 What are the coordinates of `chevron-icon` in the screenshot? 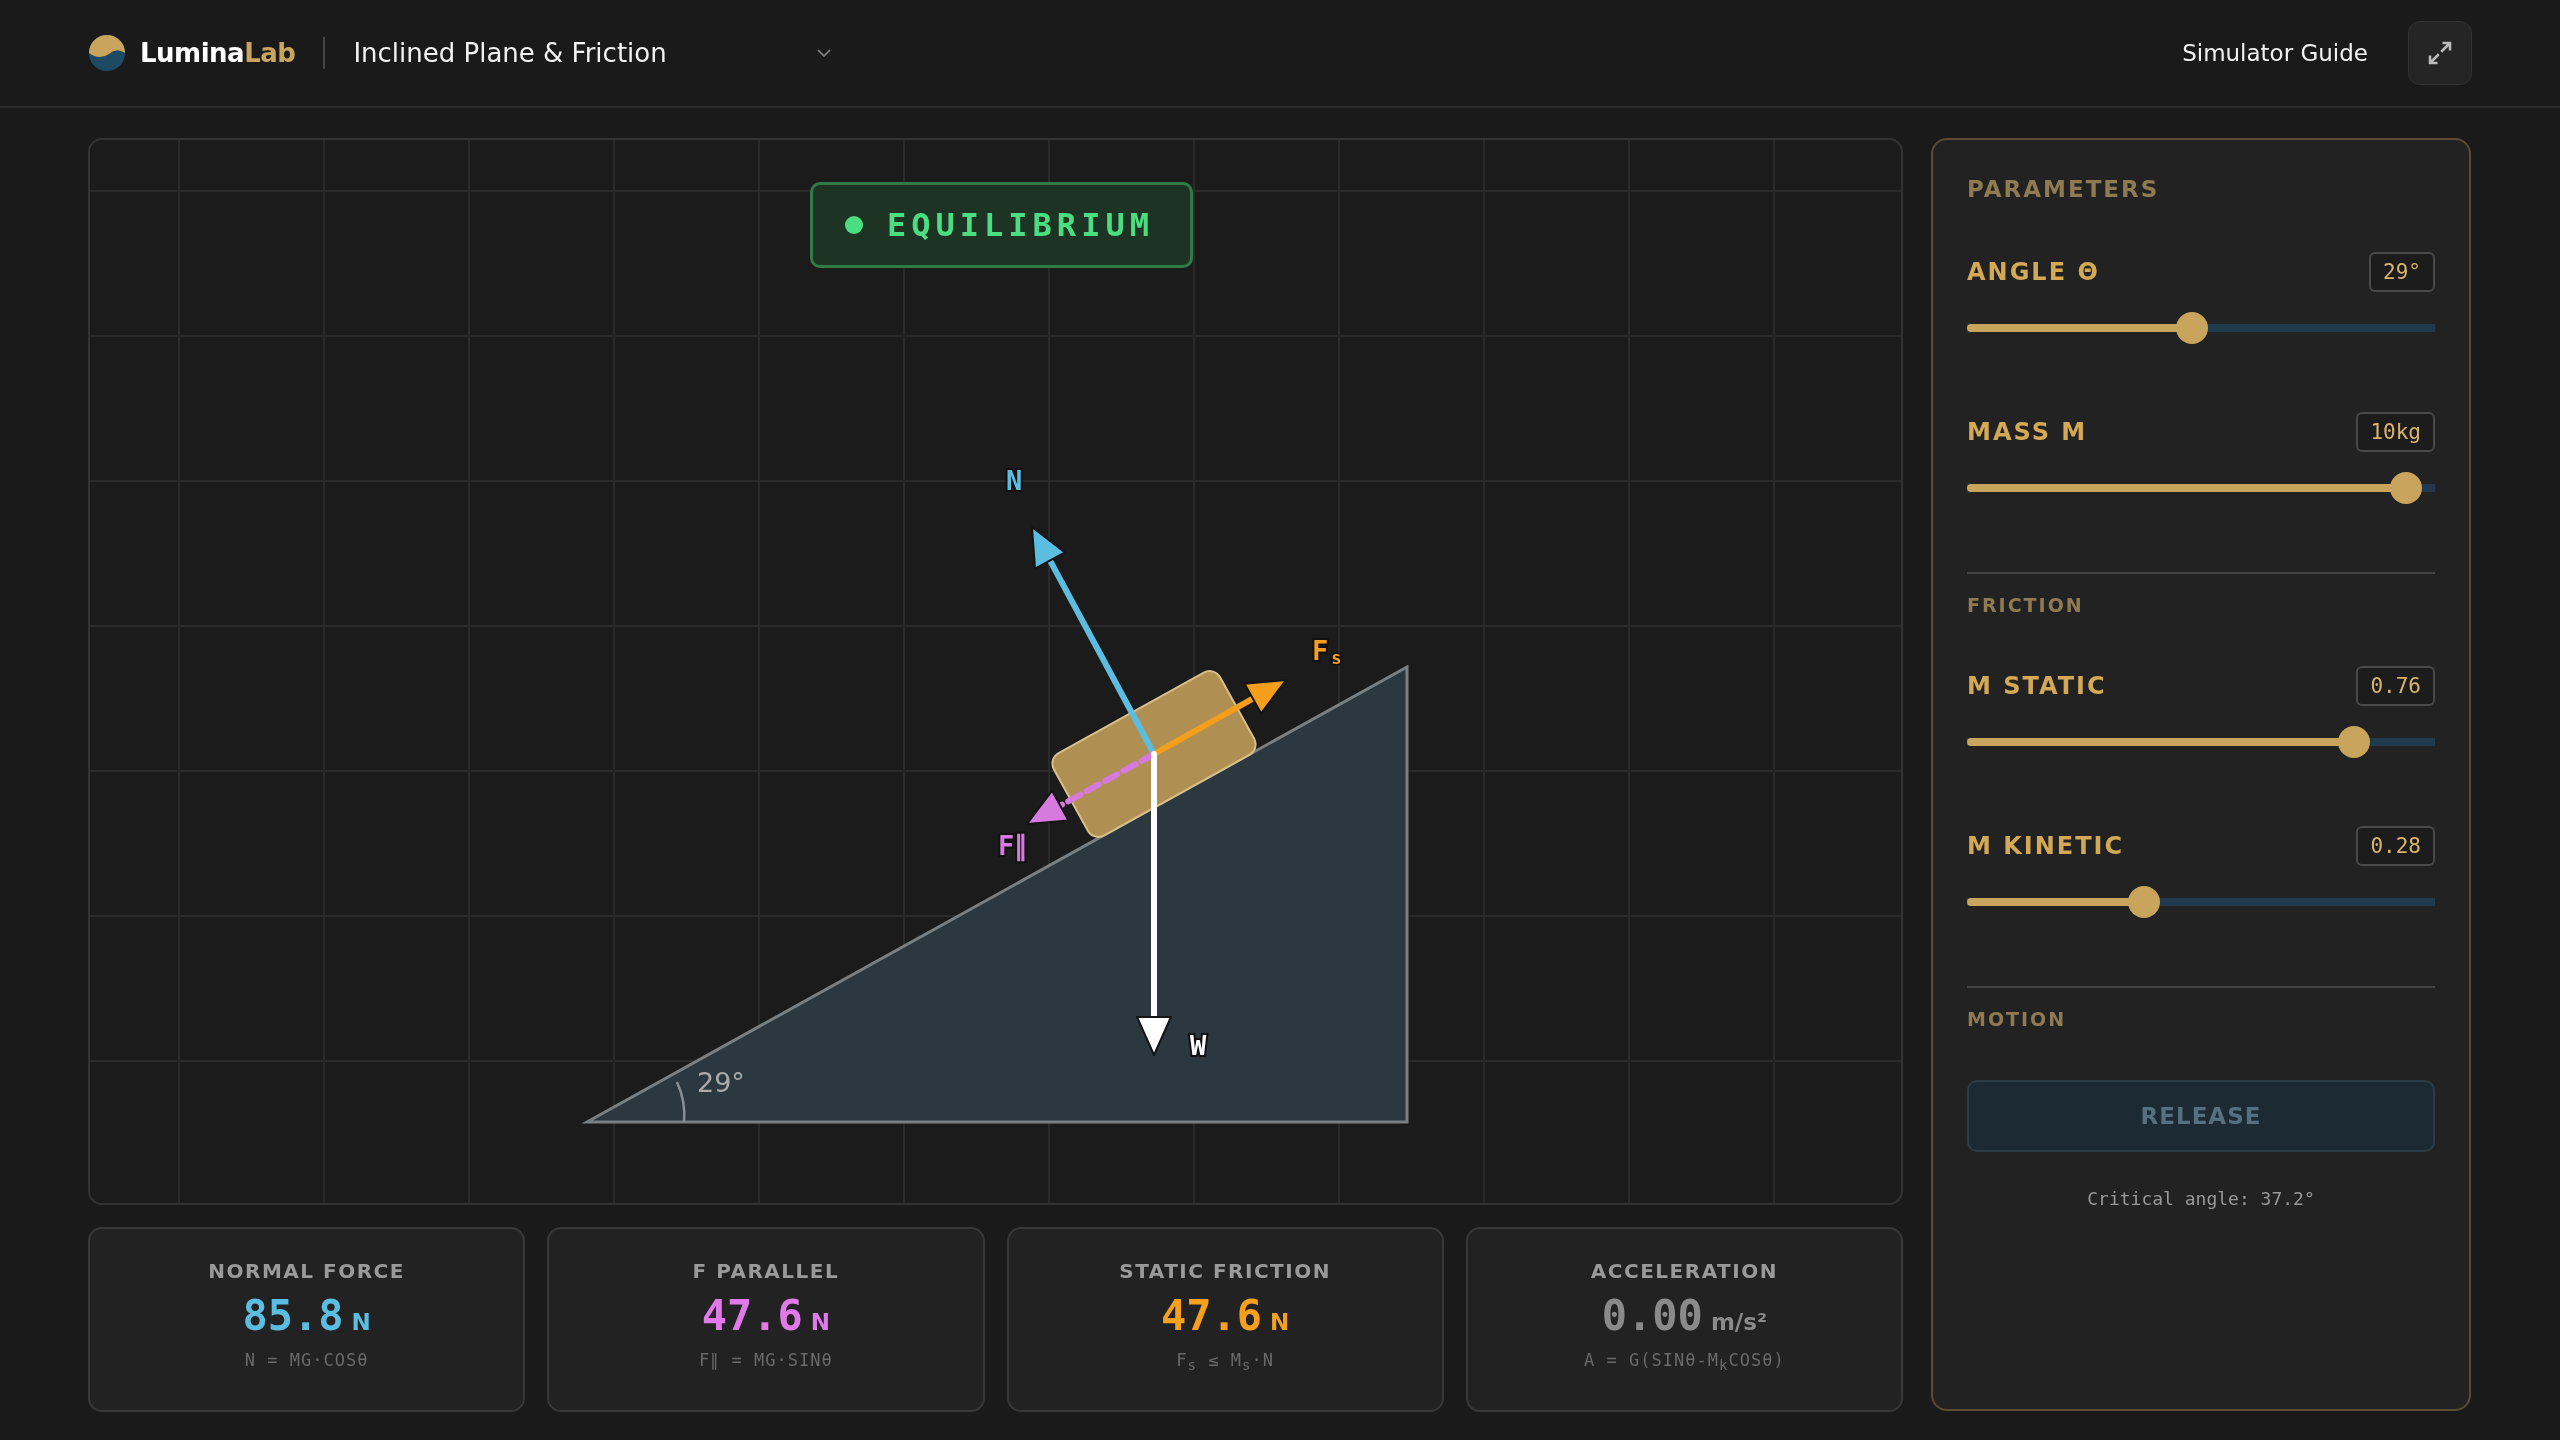 It's located at (823, 53).